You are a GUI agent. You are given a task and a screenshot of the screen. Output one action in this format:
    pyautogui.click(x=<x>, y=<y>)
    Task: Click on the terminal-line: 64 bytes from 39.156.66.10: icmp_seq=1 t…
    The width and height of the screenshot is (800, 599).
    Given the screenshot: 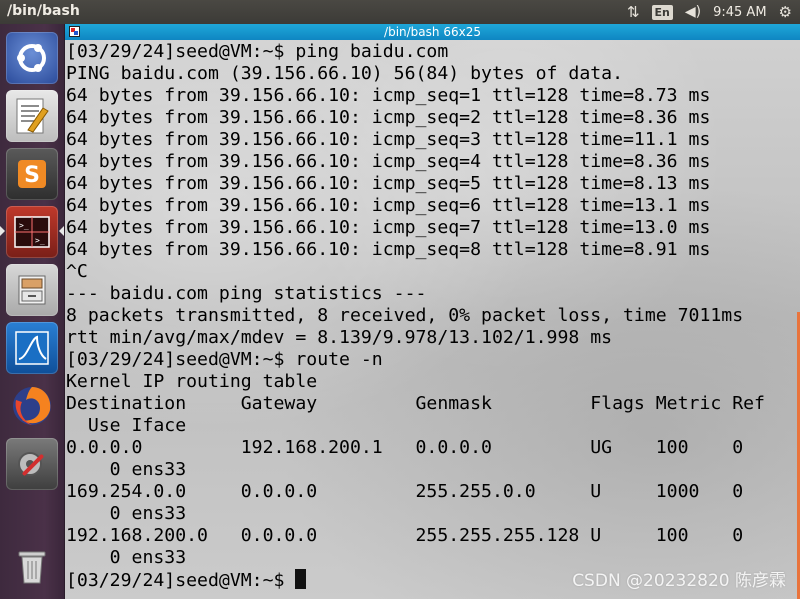 What is the action you would take?
    pyautogui.click(x=388, y=95)
    